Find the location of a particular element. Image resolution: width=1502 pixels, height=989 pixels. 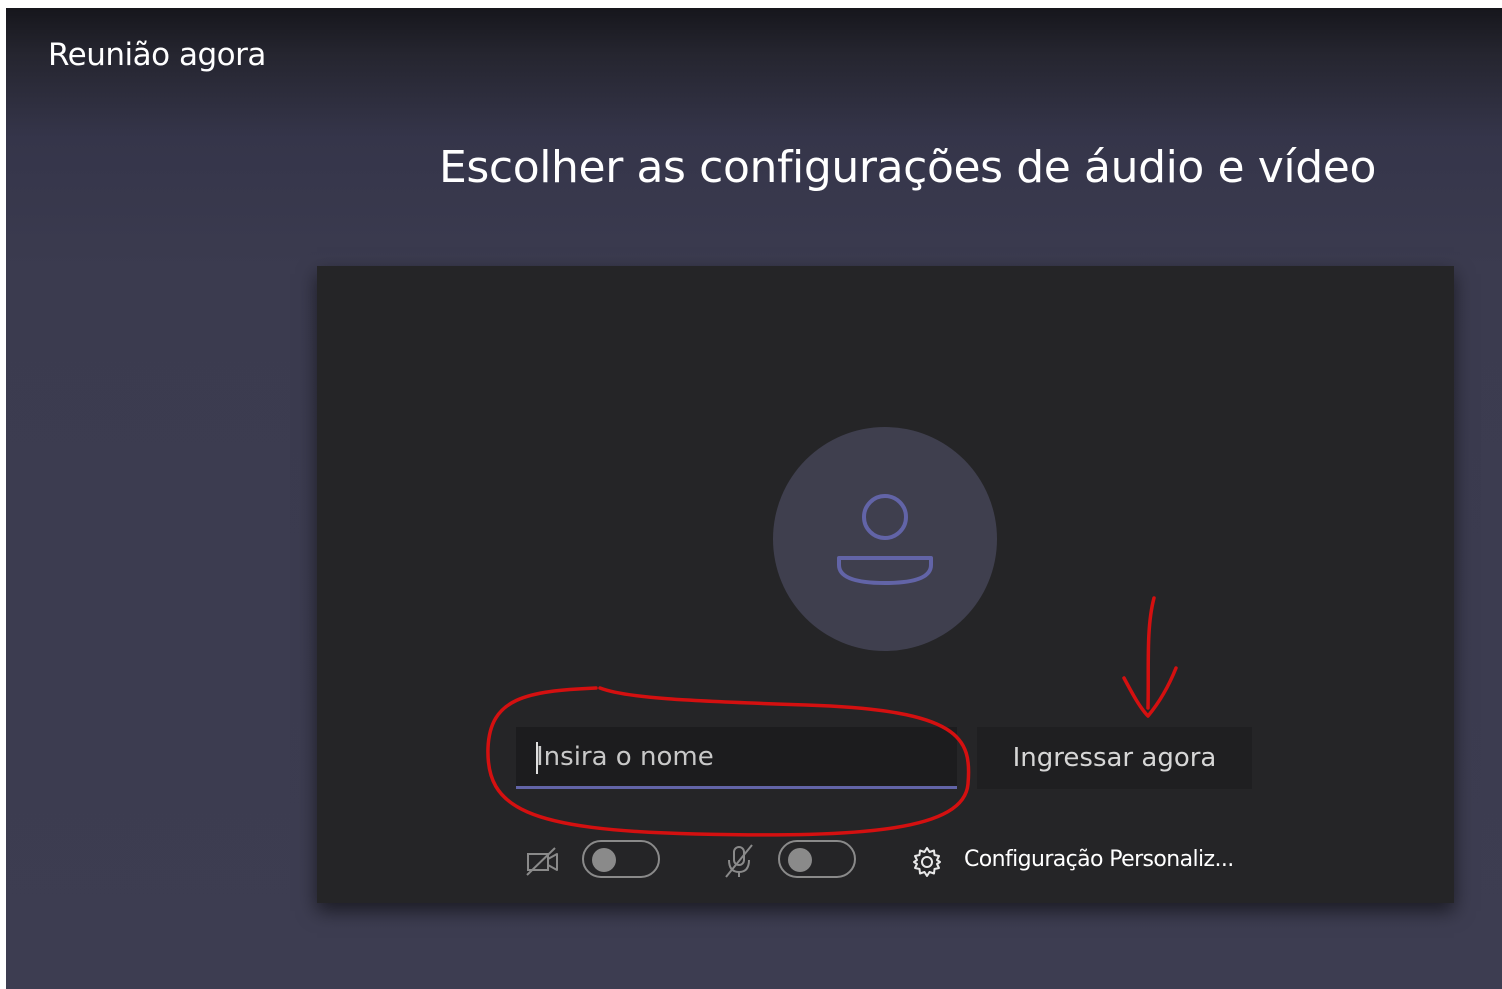

person-icon is located at coordinates (885, 539).